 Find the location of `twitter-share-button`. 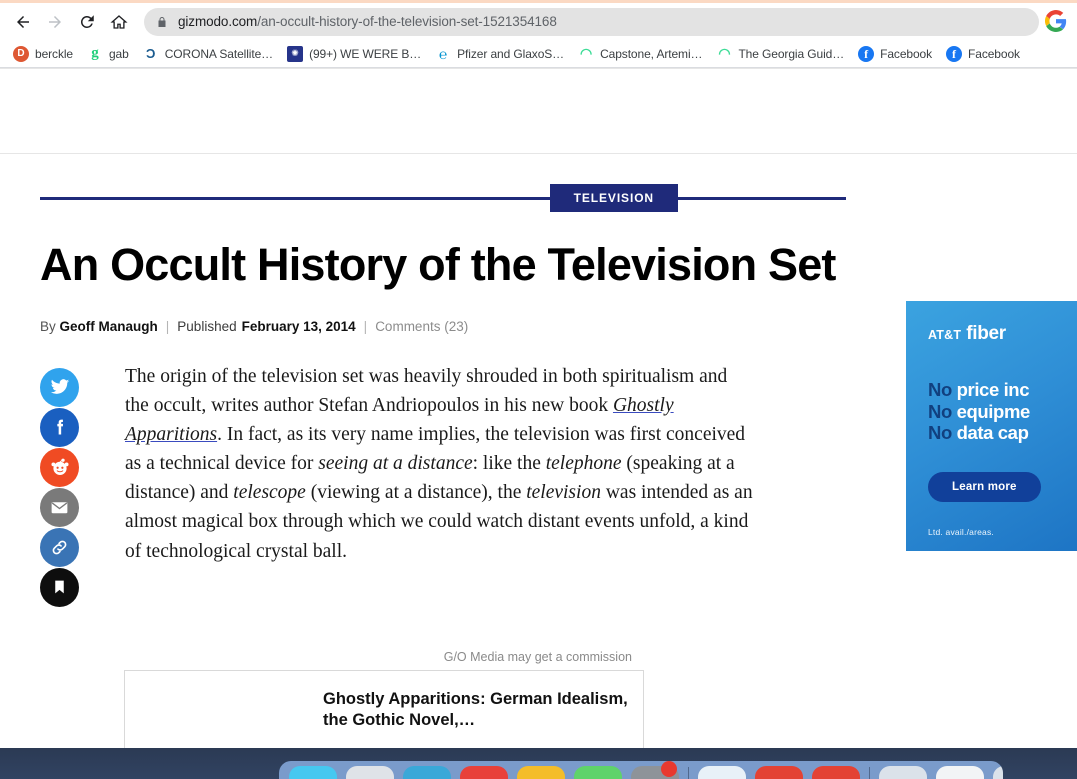

twitter-share-button is located at coordinates (59, 387).